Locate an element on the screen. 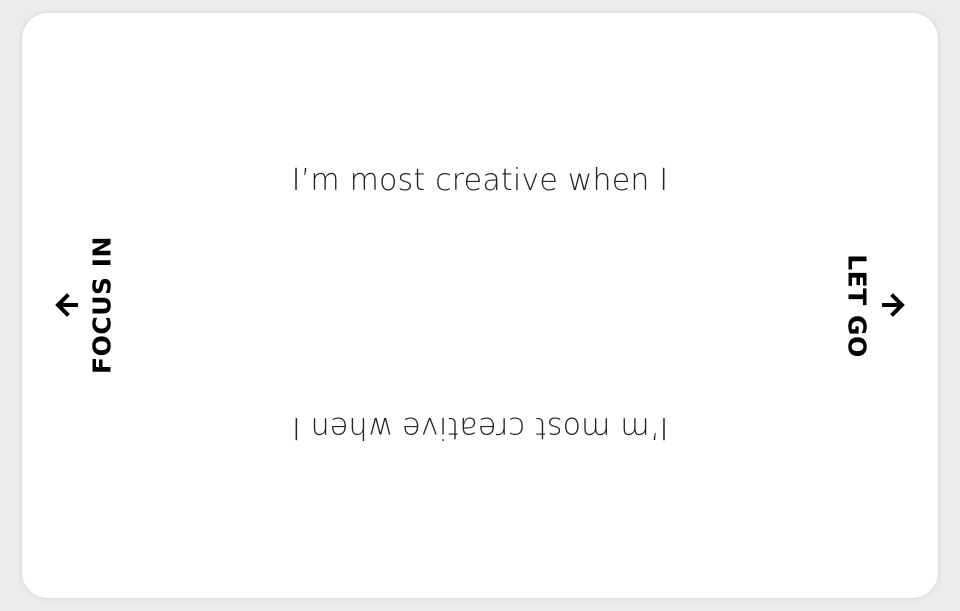 This screenshot has width=960, height=611. prompt-text: I’m most creative when I is located at coordinates (480, 180).